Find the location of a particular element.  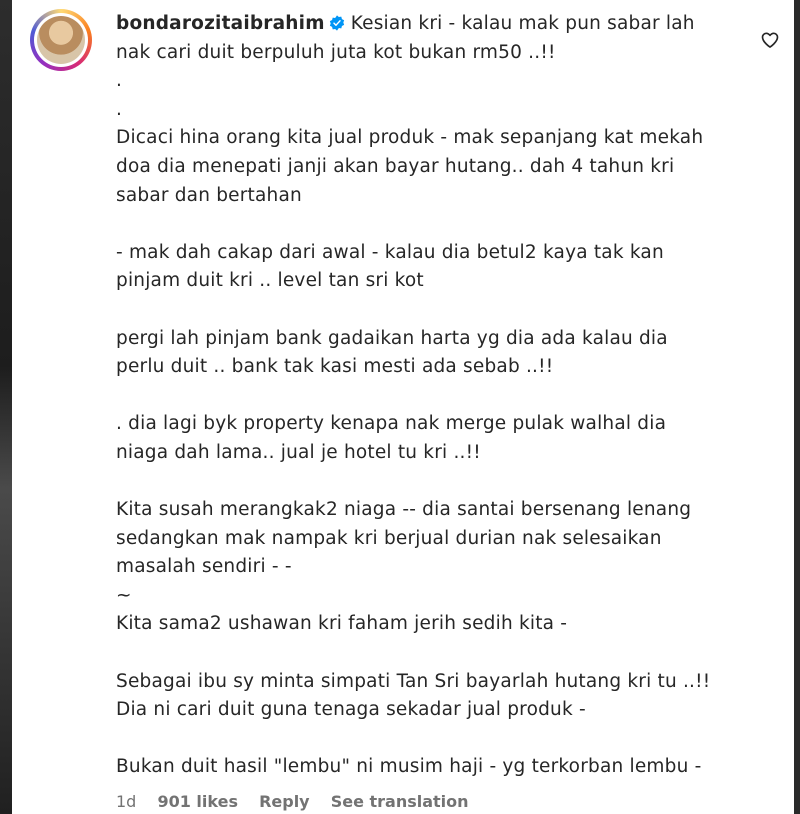

comment-time: 1d is located at coordinates (126, 801).